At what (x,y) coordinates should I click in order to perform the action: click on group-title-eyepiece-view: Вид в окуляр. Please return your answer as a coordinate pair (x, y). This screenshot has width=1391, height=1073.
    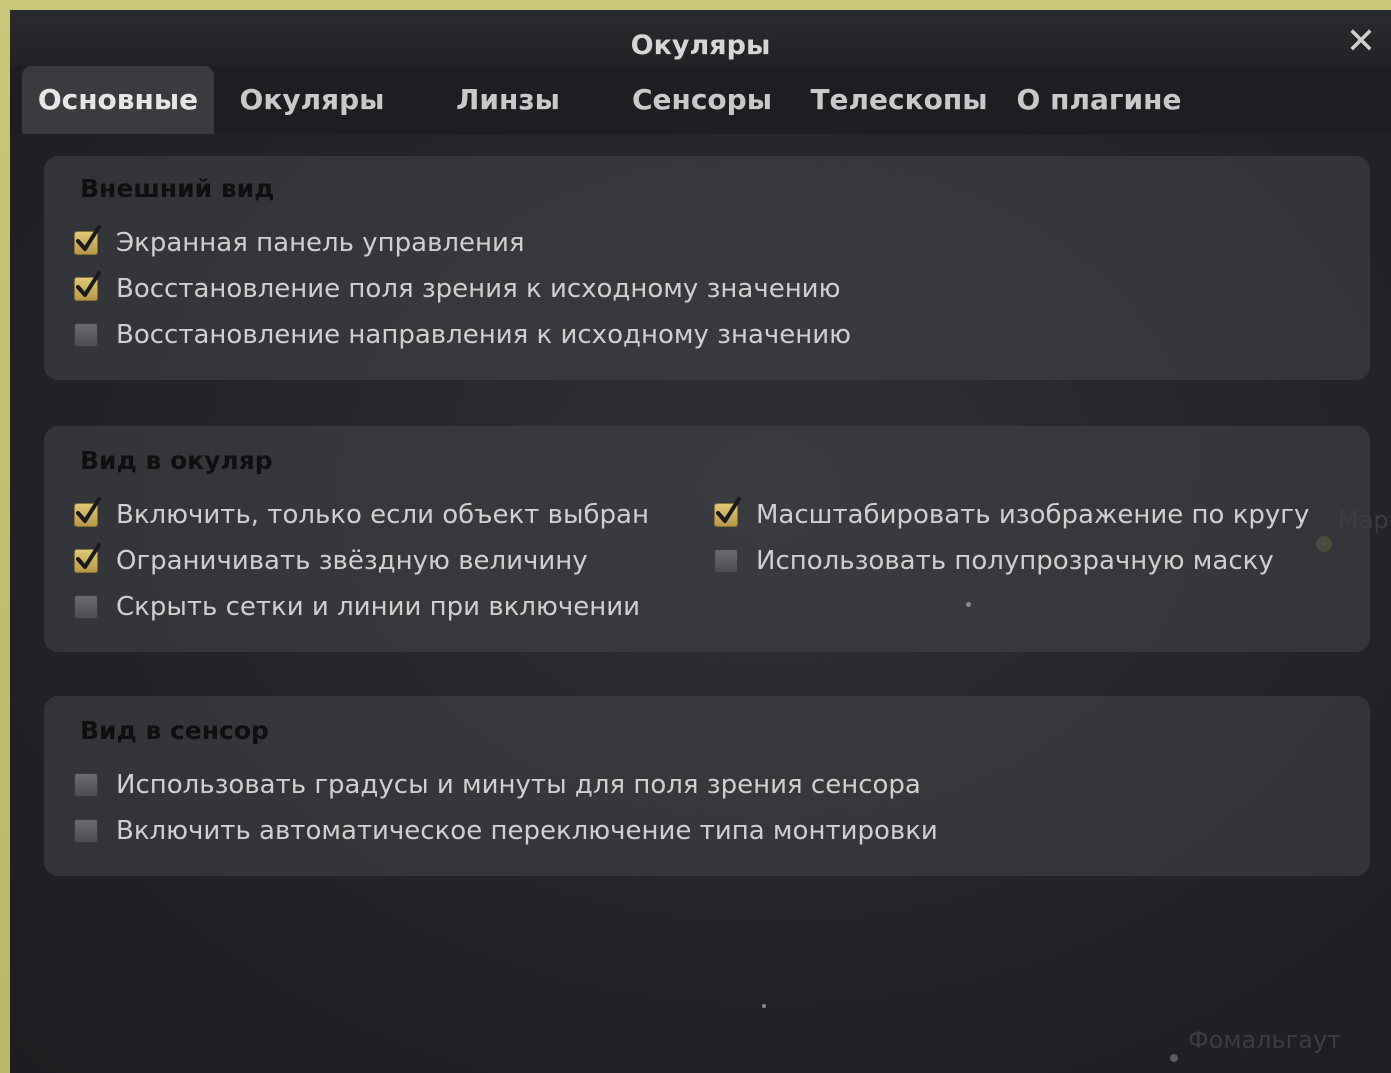
    Looking at the image, I should click on (176, 460).